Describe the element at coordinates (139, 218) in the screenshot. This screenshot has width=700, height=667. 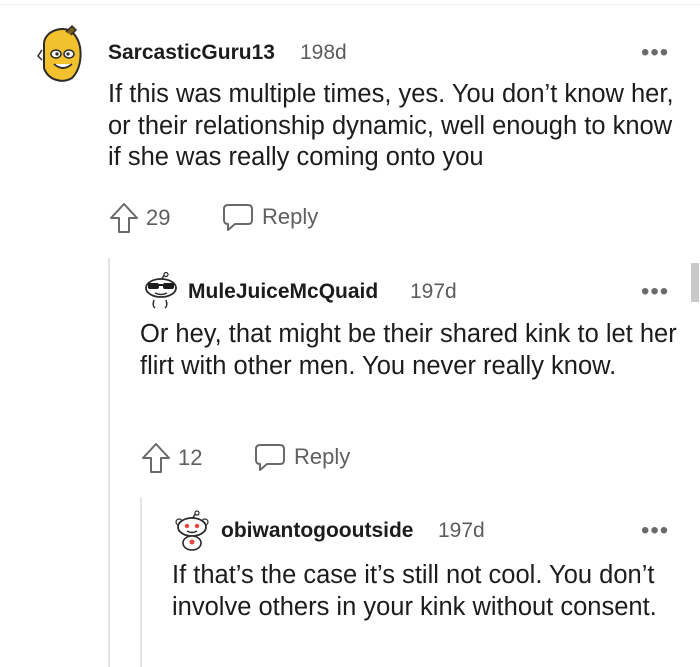
I see `upvote-button: 29` at that location.